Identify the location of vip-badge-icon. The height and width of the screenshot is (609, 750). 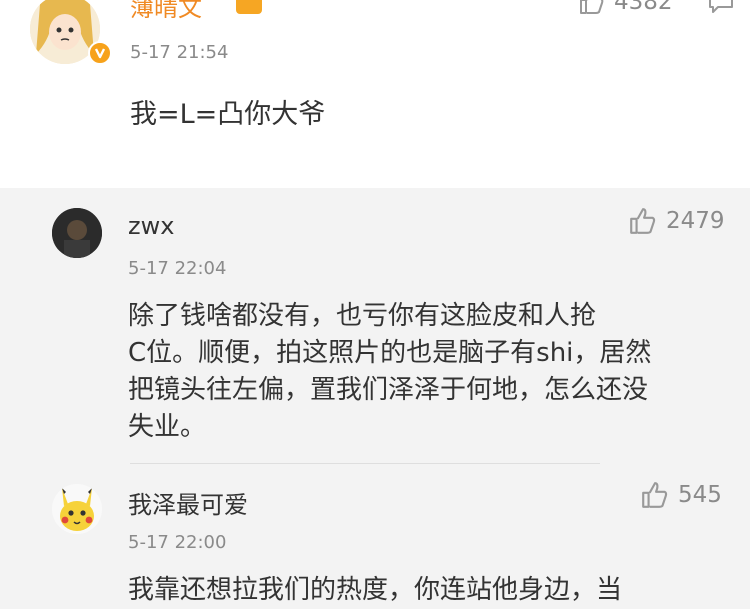
(100, 53).